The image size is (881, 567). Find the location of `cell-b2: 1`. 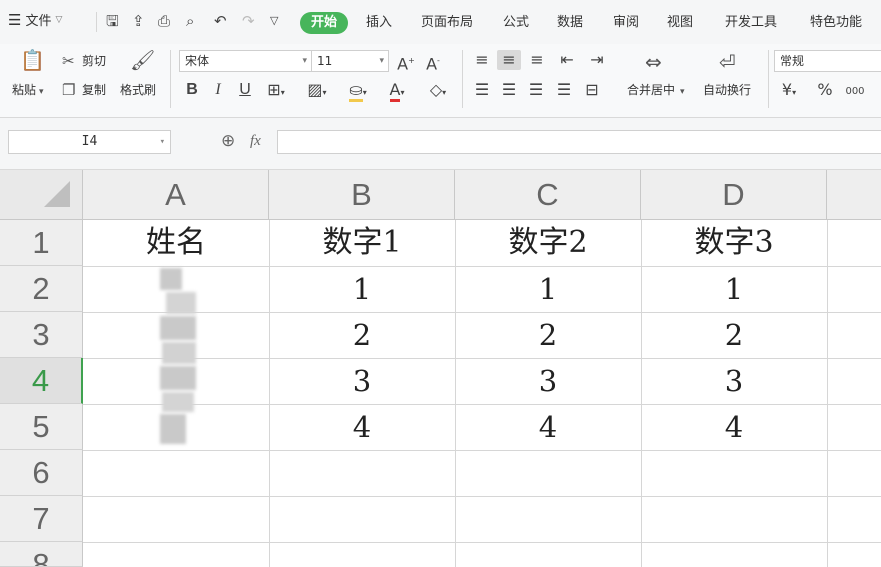

cell-b2: 1 is located at coordinates (362, 289).